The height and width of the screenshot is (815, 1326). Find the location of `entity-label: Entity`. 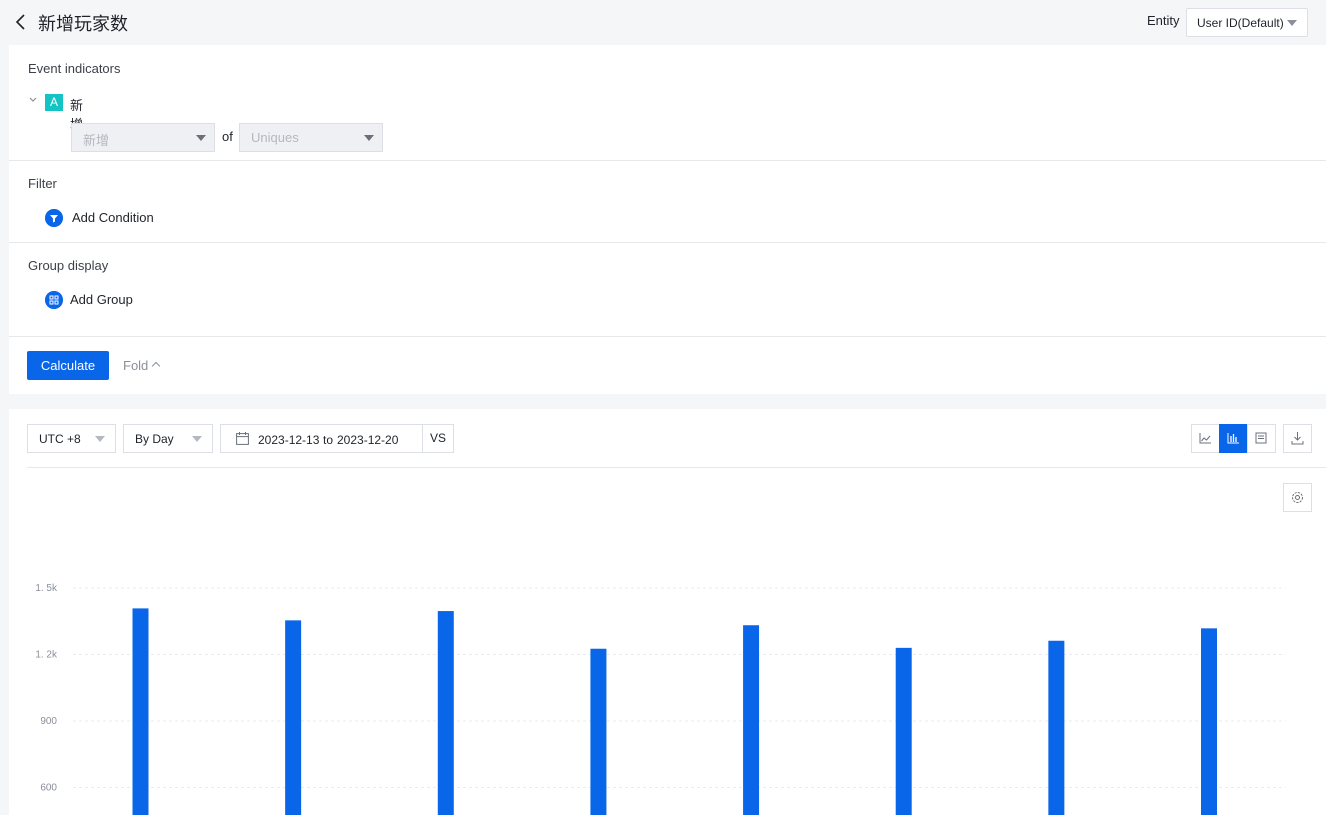

entity-label: Entity is located at coordinates (1163, 20).